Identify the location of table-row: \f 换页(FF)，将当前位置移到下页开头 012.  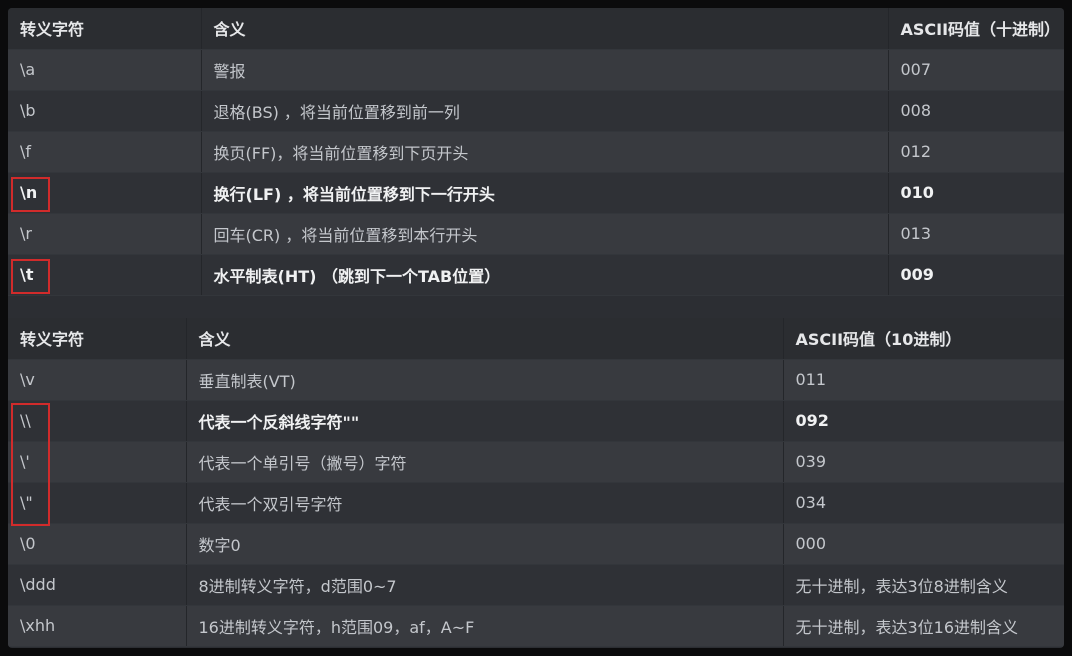
(536, 152).